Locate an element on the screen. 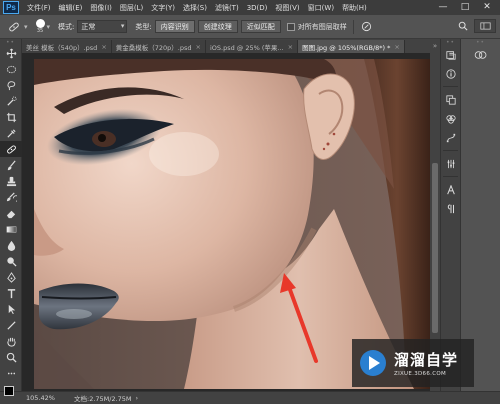 The image size is (500, 404). more-icon is located at coordinates (11, 373).